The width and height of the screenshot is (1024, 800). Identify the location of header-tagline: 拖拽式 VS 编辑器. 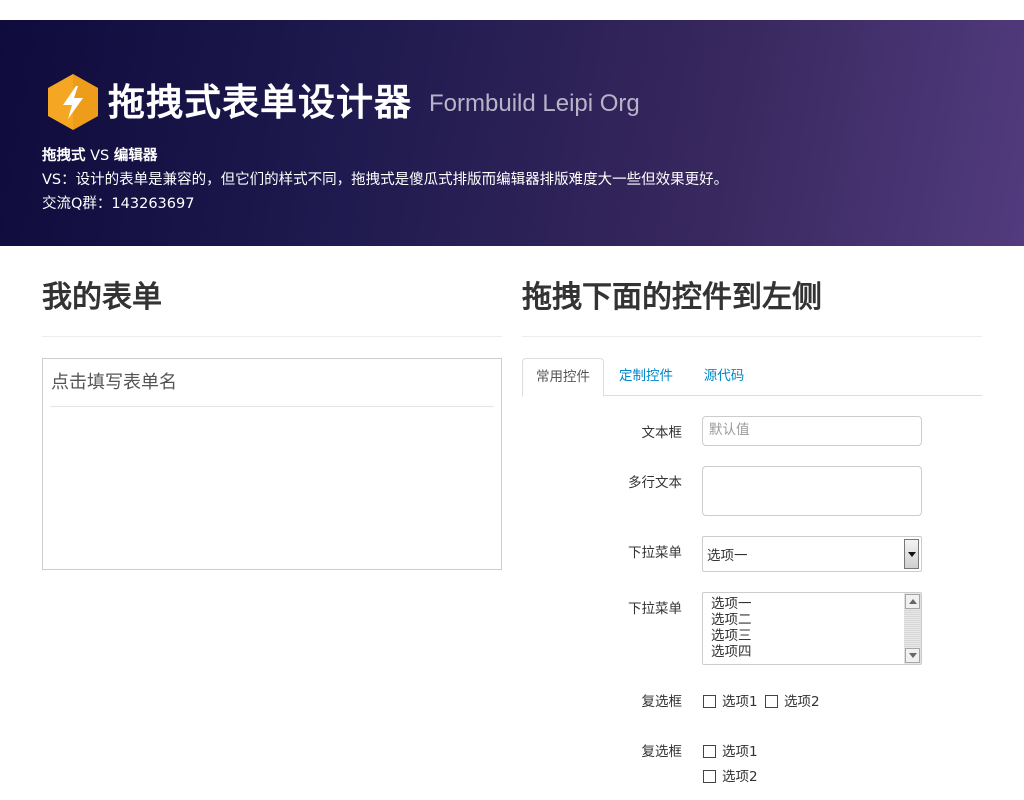
(99, 154).